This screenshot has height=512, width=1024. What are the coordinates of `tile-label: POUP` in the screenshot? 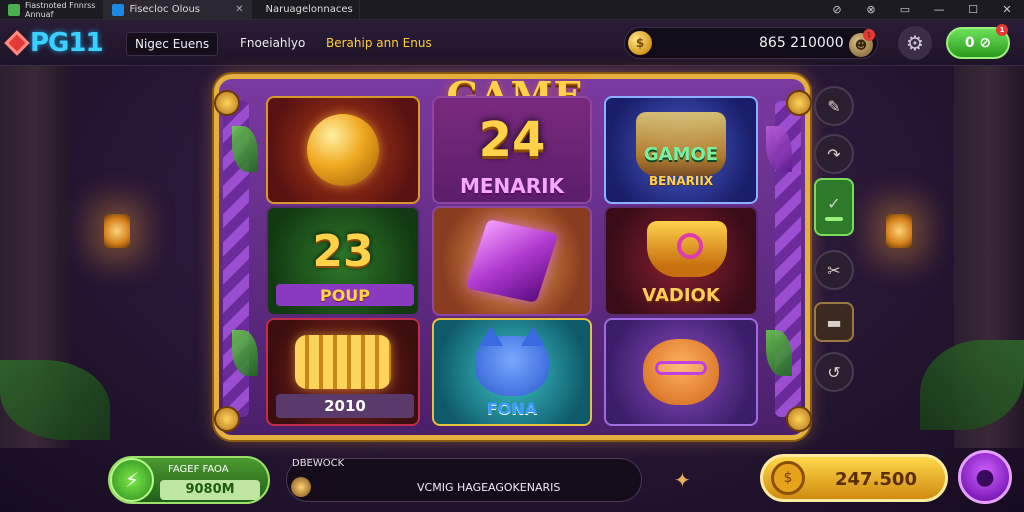 It's located at (345, 295).